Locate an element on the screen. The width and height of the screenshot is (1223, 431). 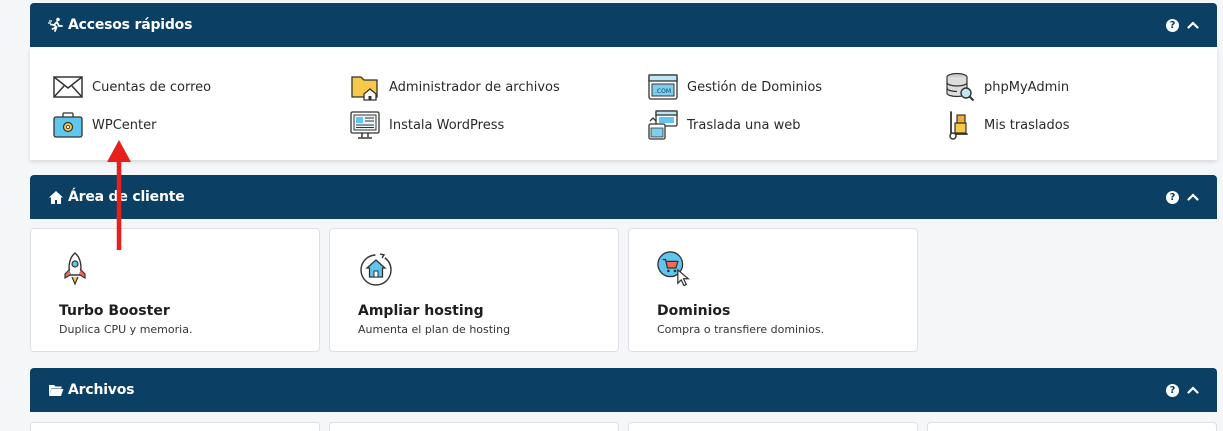
card-turbo-booster: Turbo Booster Duplica CPU y memoria. is located at coordinates (175, 290).